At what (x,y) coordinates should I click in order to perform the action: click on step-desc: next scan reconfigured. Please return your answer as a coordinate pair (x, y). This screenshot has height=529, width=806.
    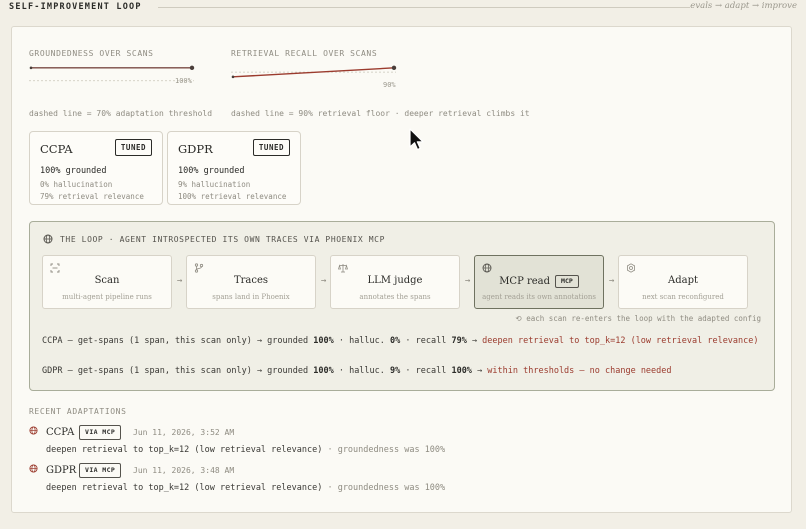
    Looking at the image, I should click on (683, 297).